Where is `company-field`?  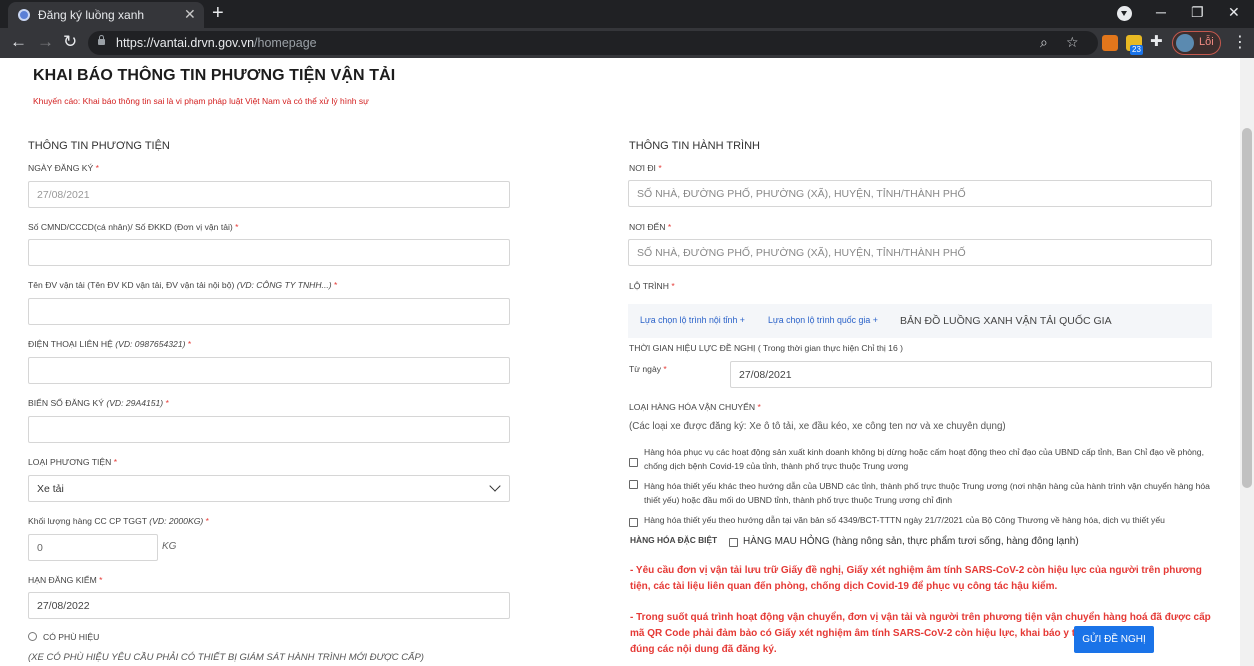
company-field is located at coordinates (269, 311).